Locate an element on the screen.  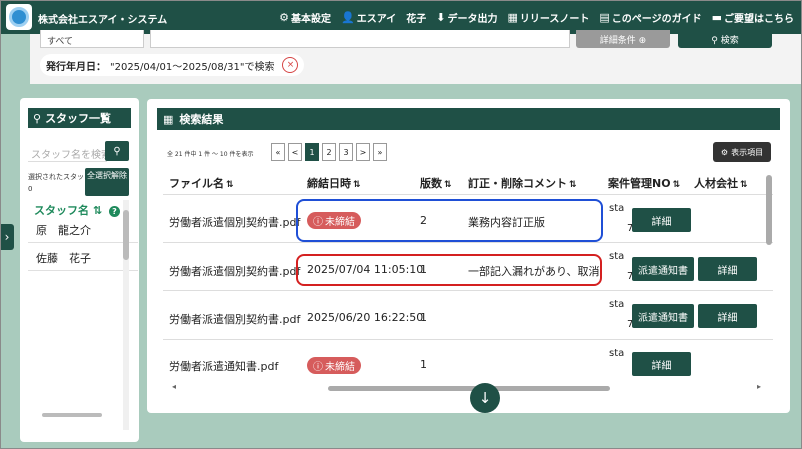
cell-filename: 労働者派遣通知書.pdf is located at coordinates (223, 366).